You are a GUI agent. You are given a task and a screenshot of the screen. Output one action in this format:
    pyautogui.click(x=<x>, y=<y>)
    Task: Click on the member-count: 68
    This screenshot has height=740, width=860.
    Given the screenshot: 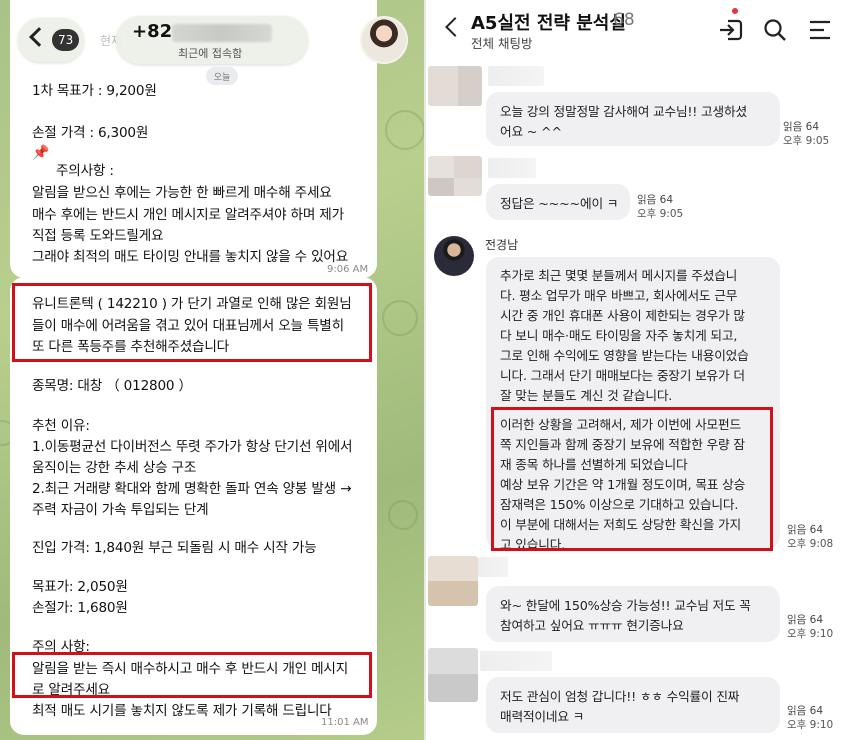 What is the action you would take?
    pyautogui.click(x=624, y=20)
    